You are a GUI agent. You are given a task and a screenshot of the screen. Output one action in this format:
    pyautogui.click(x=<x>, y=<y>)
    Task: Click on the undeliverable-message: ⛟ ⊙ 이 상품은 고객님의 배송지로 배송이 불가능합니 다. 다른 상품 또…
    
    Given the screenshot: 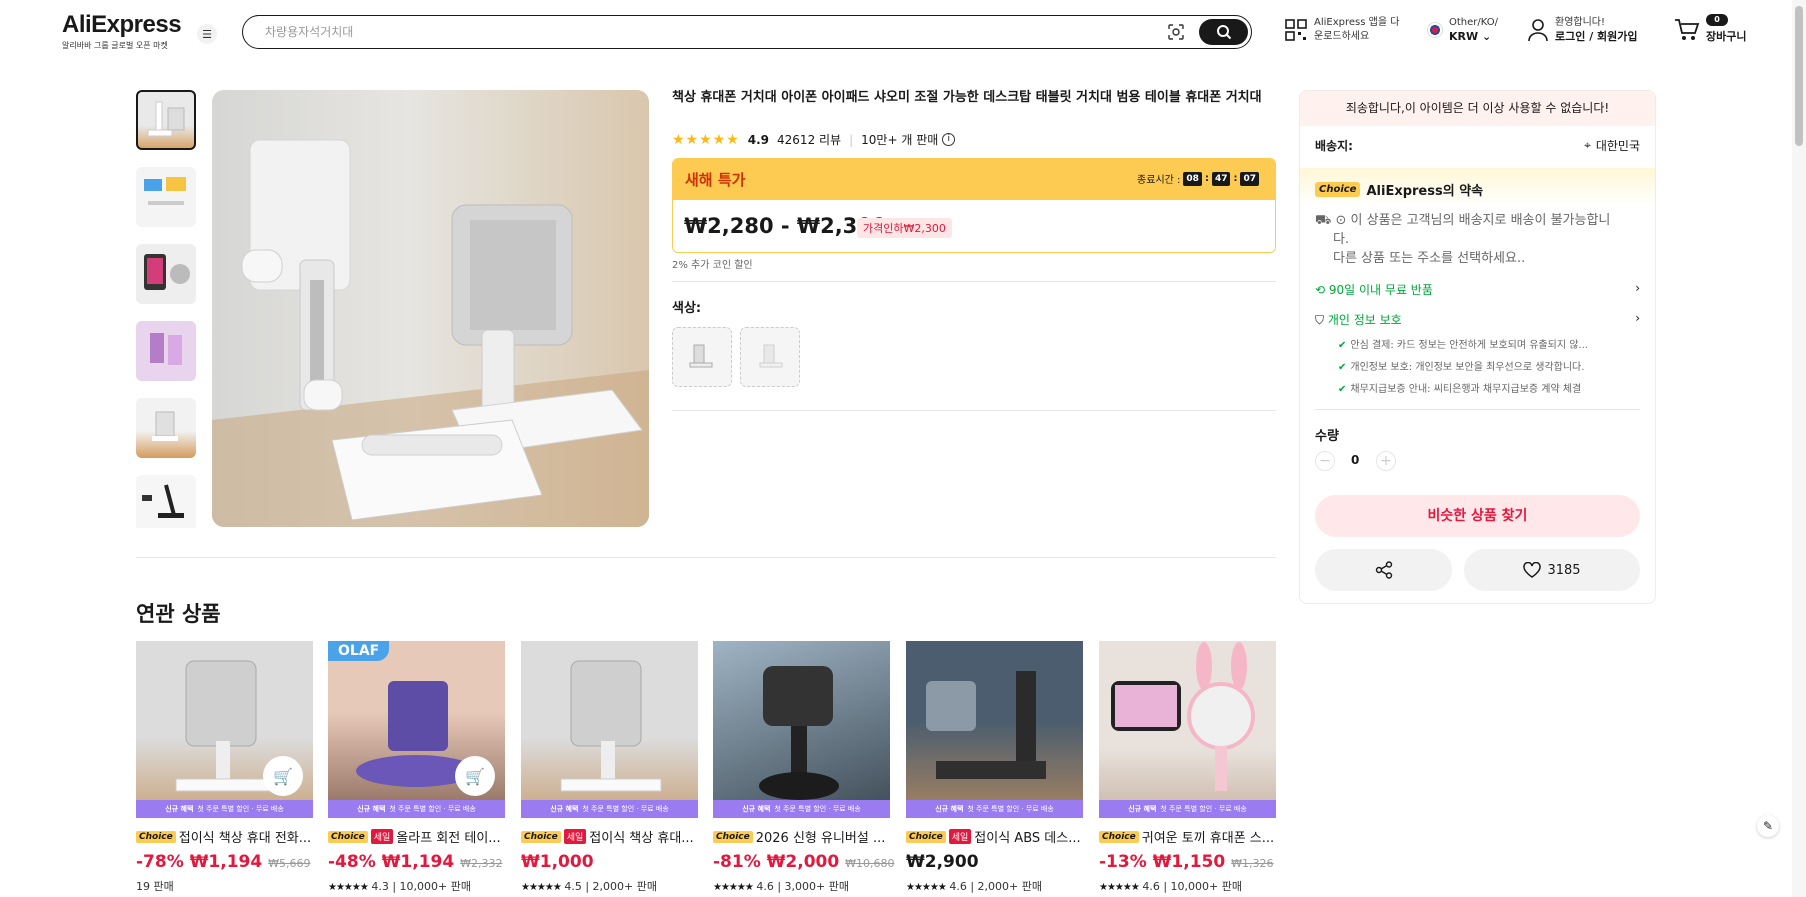 What is the action you would take?
    pyautogui.click(x=1463, y=239)
    